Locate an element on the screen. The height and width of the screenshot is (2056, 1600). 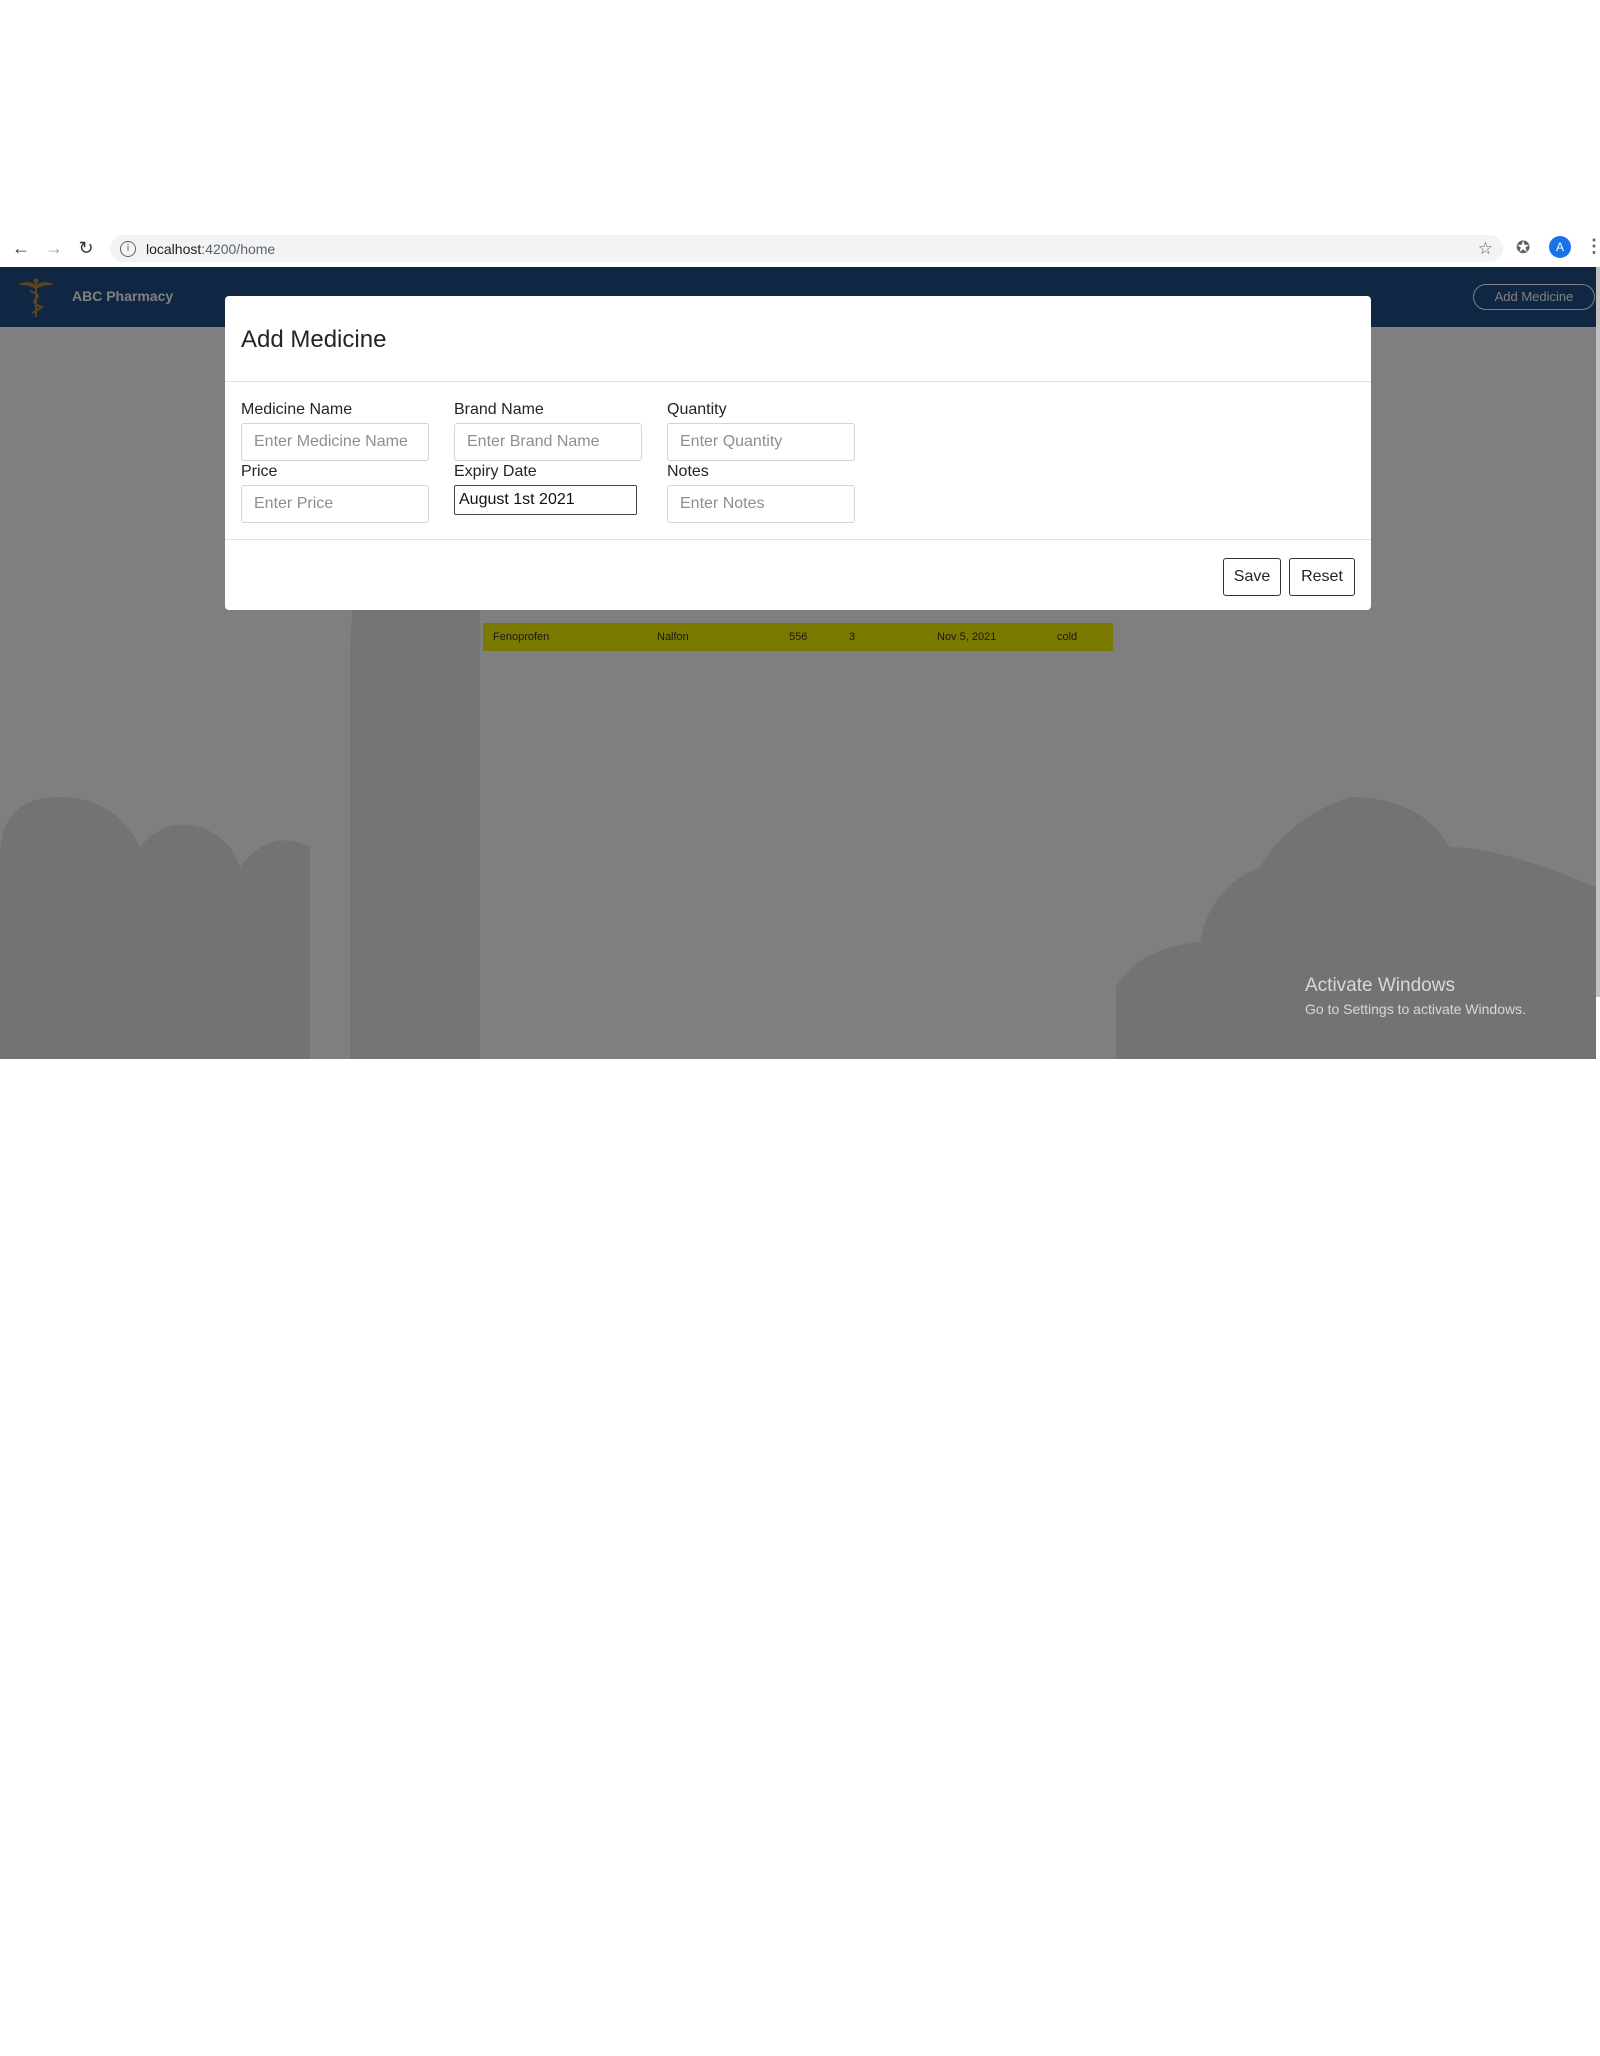
browser-toolbar: ← → ↻ i localhost:4200/home ☆ is located at coordinates (800, 248).